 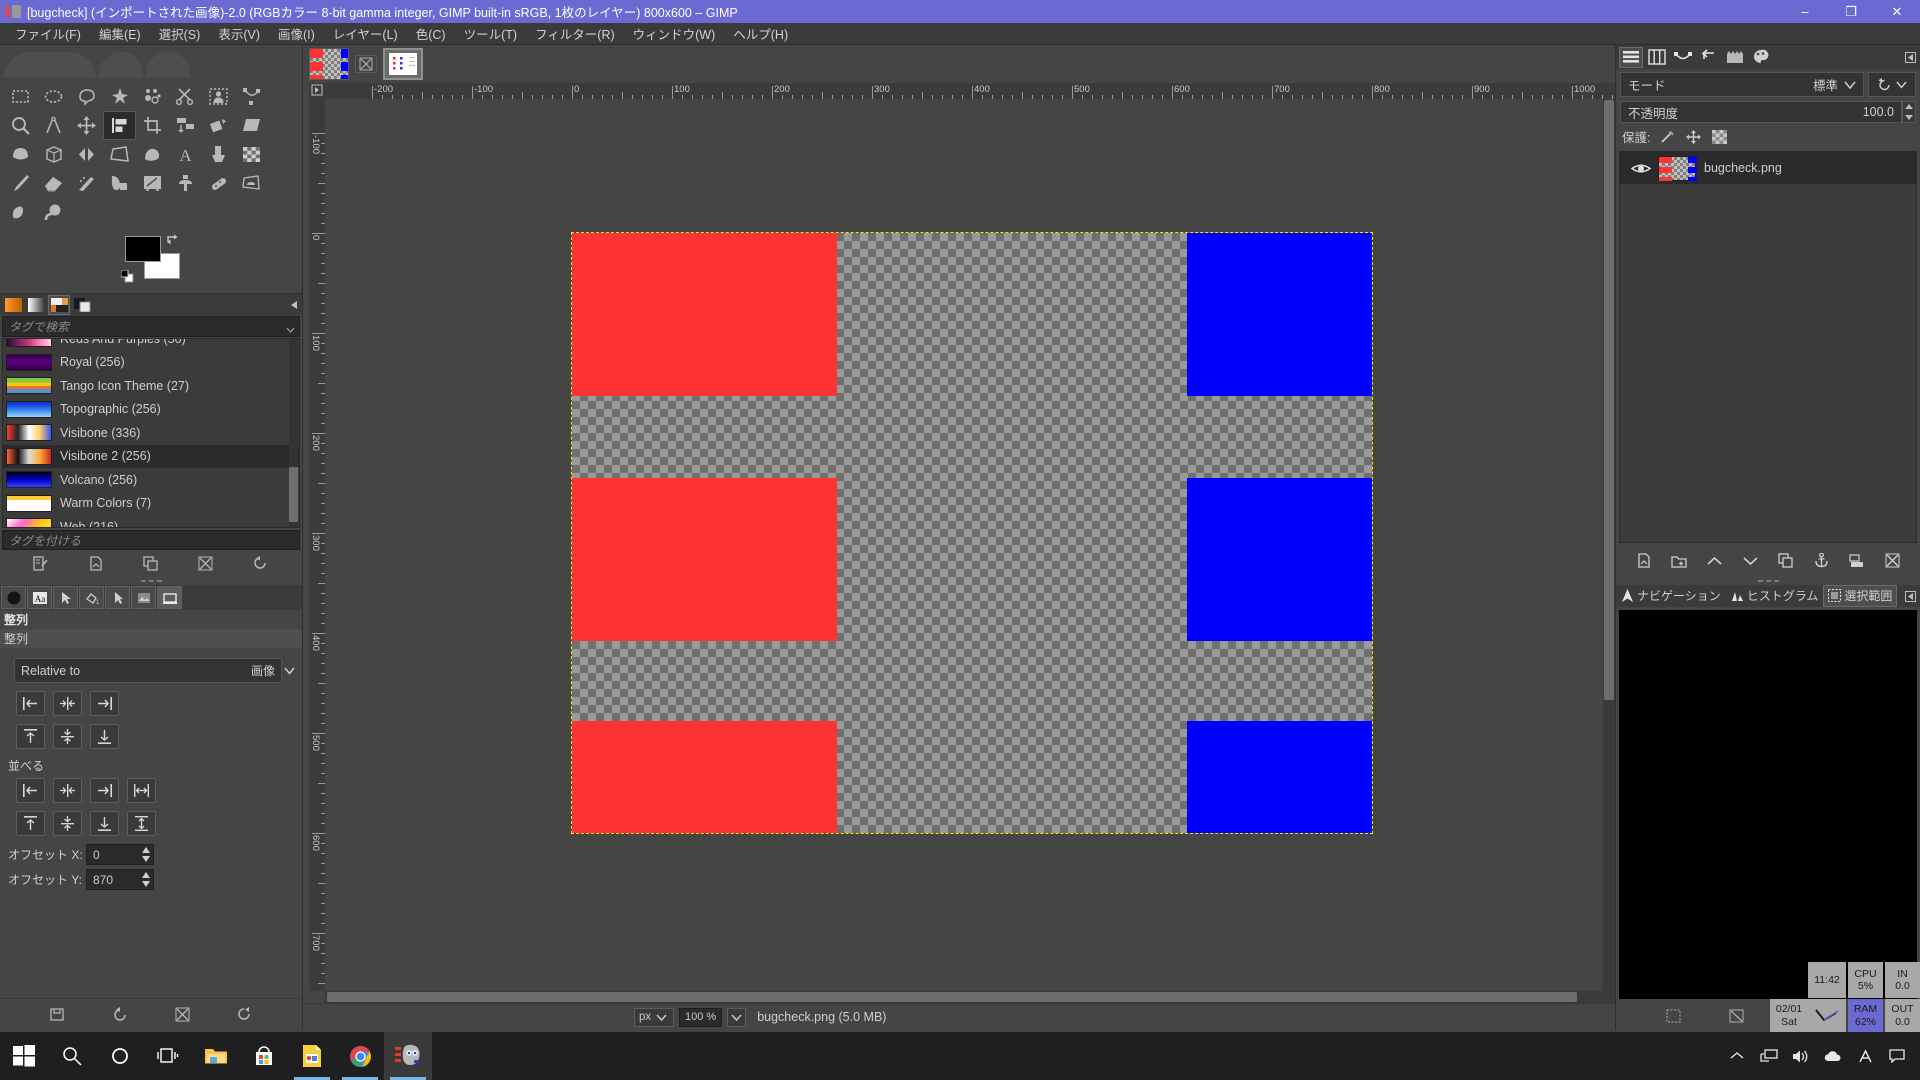 What do you see at coordinates (1737, 1016) in the screenshot?
I see `selection-stroke-button` at bounding box center [1737, 1016].